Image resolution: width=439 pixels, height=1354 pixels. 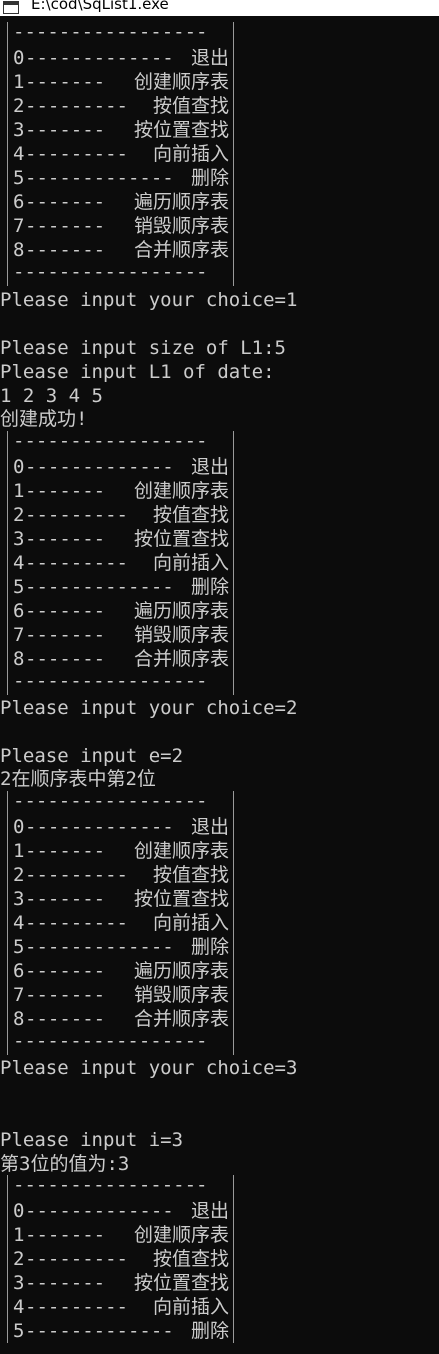 What do you see at coordinates (149, 708) in the screenshot?
I see `output-choice-line: Please input your choice=2` at bounding box center [149, 708].